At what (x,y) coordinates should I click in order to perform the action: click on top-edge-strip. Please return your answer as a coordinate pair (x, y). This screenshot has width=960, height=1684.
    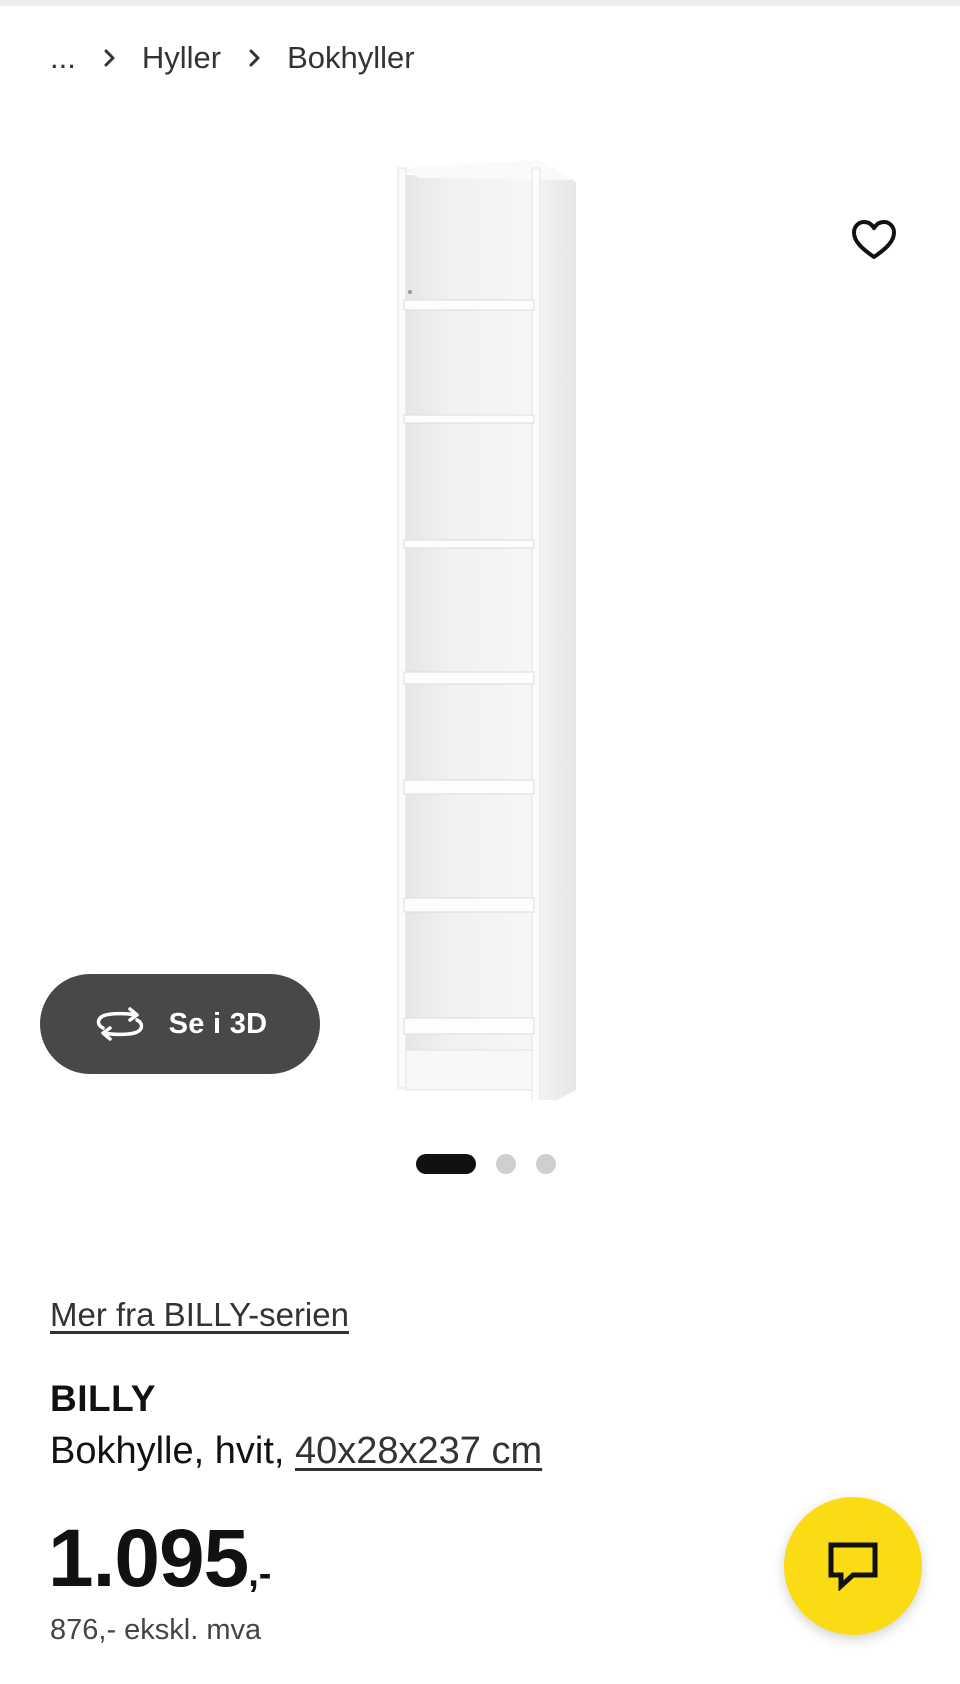
    Looking at the image, I should click on (480, 3).